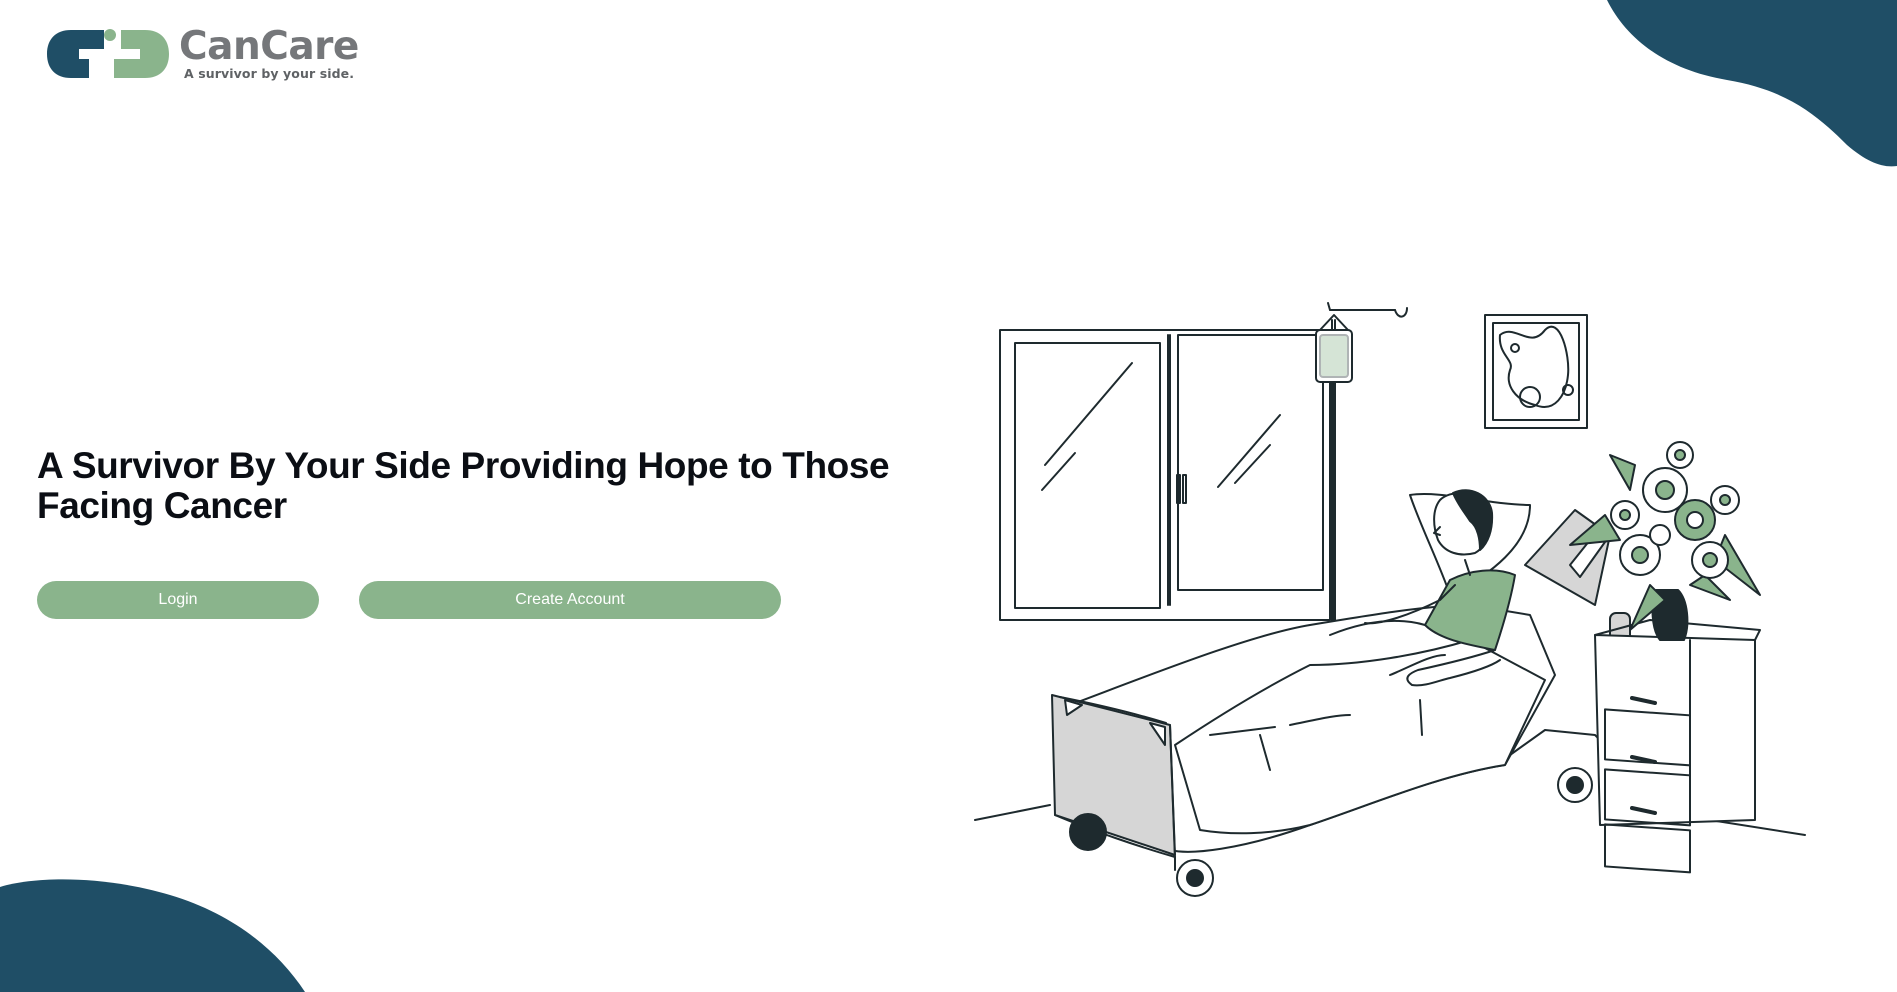 The width and height of the screenshot is (1897, 992). What do you see at coordinates (1677, 746) in the screenshot?
I see `nightstand` at bounding box center [1677, 746].